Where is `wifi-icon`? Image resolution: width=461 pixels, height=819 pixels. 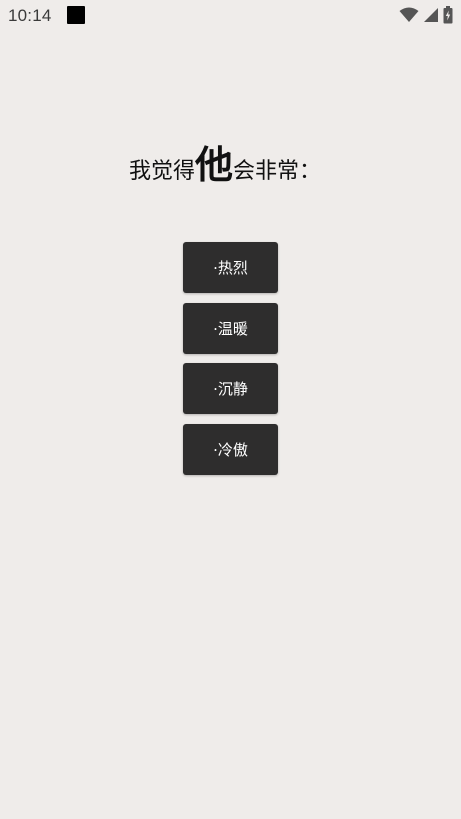
wifi-icon is located at coordinates (409, 15).